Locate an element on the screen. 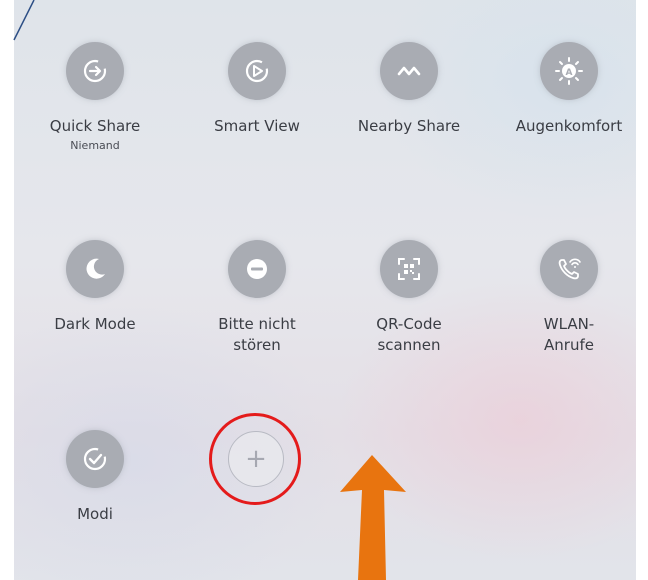  tile-bitte-nicht-stoeren: Bitte nicht stören is located at coordinates (257, 298).